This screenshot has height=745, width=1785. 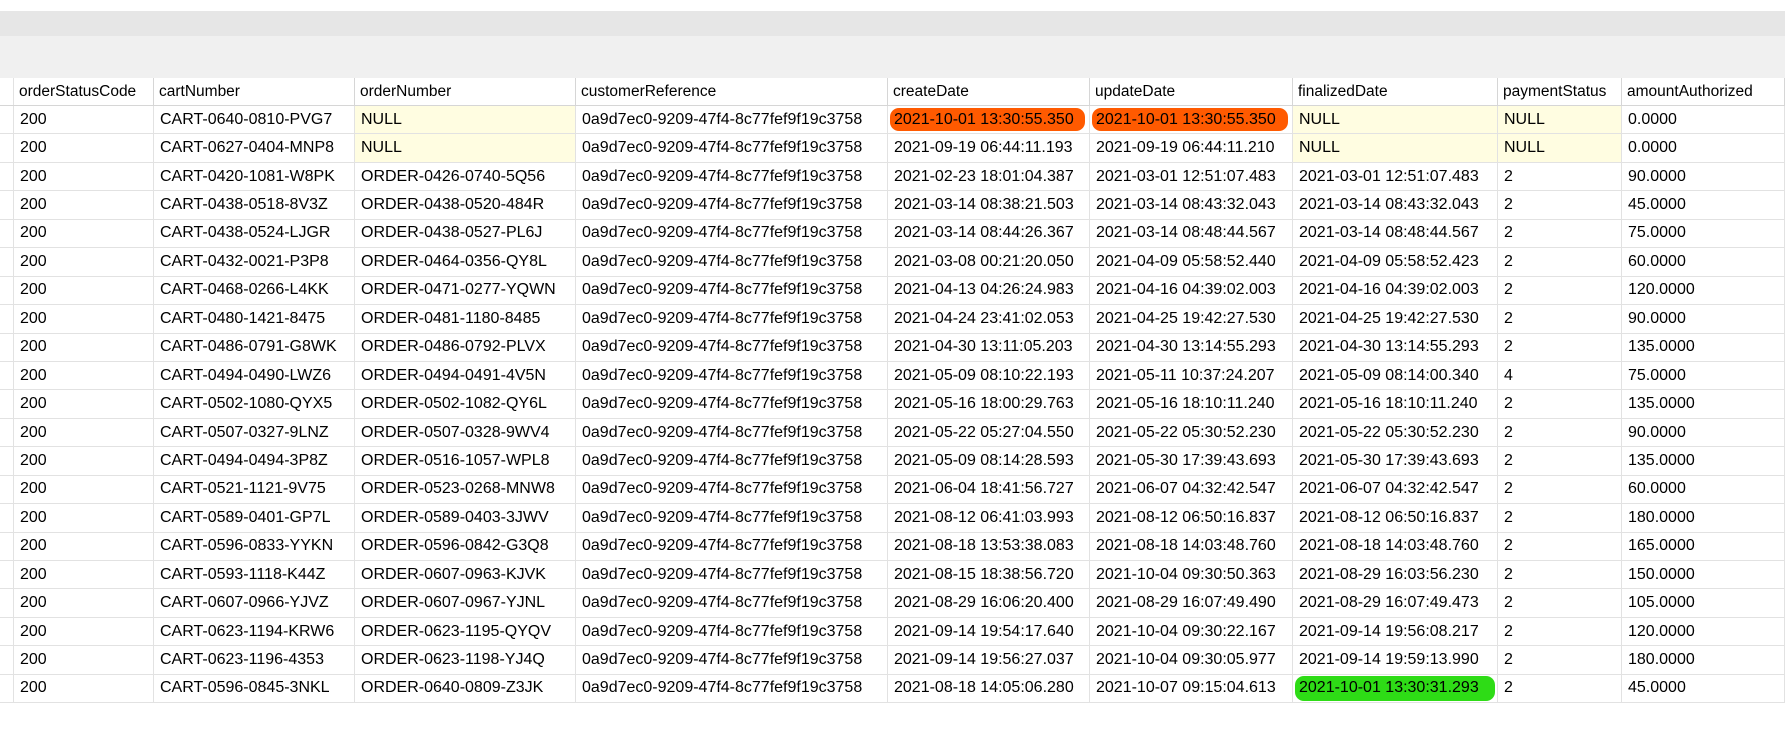 I want to click on cell-updateDate: 2021-04-16 04:39:02.003, so click(x=1191, y=290).